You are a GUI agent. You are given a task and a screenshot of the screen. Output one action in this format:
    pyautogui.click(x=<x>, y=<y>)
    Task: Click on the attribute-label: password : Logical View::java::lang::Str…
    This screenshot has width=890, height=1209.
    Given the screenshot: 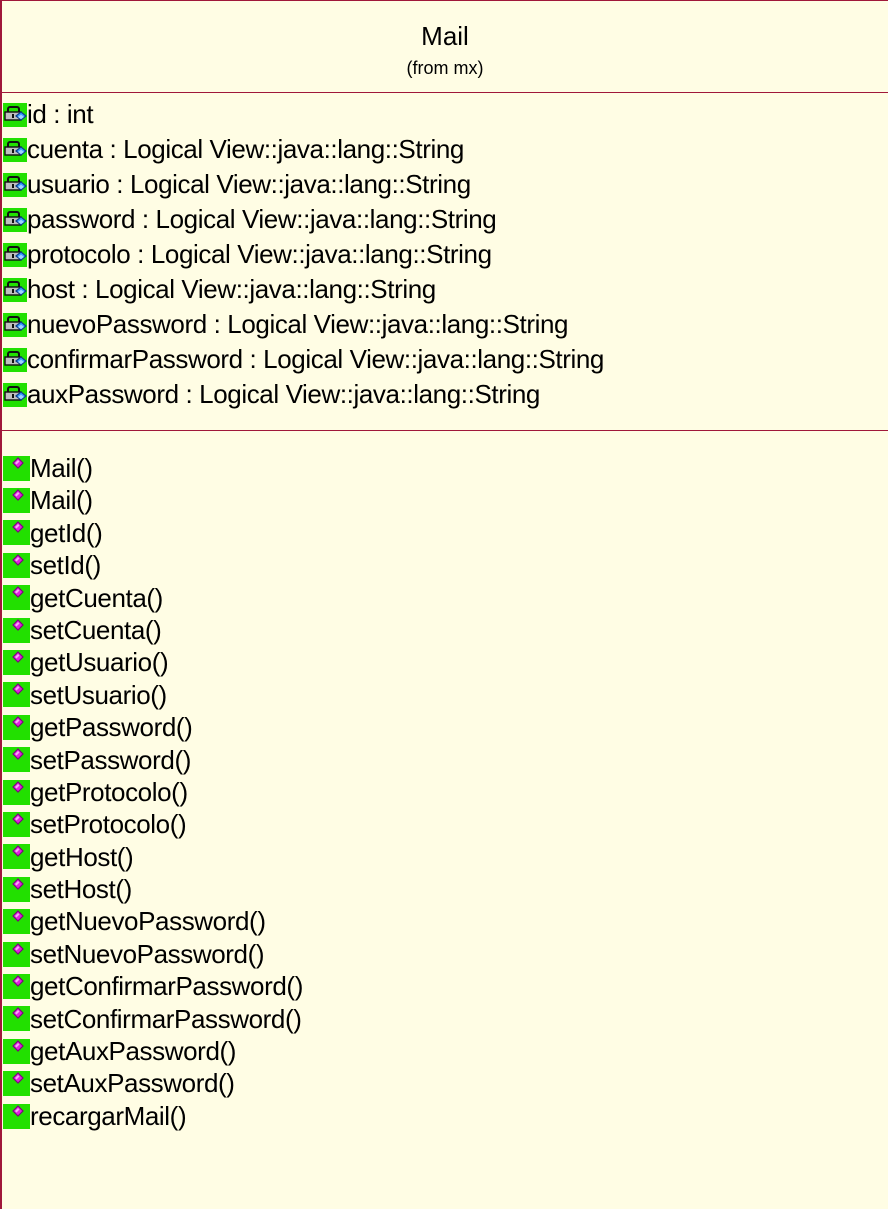 What is the action you would take?
    pyautogui.click(x=262, y=219)
    